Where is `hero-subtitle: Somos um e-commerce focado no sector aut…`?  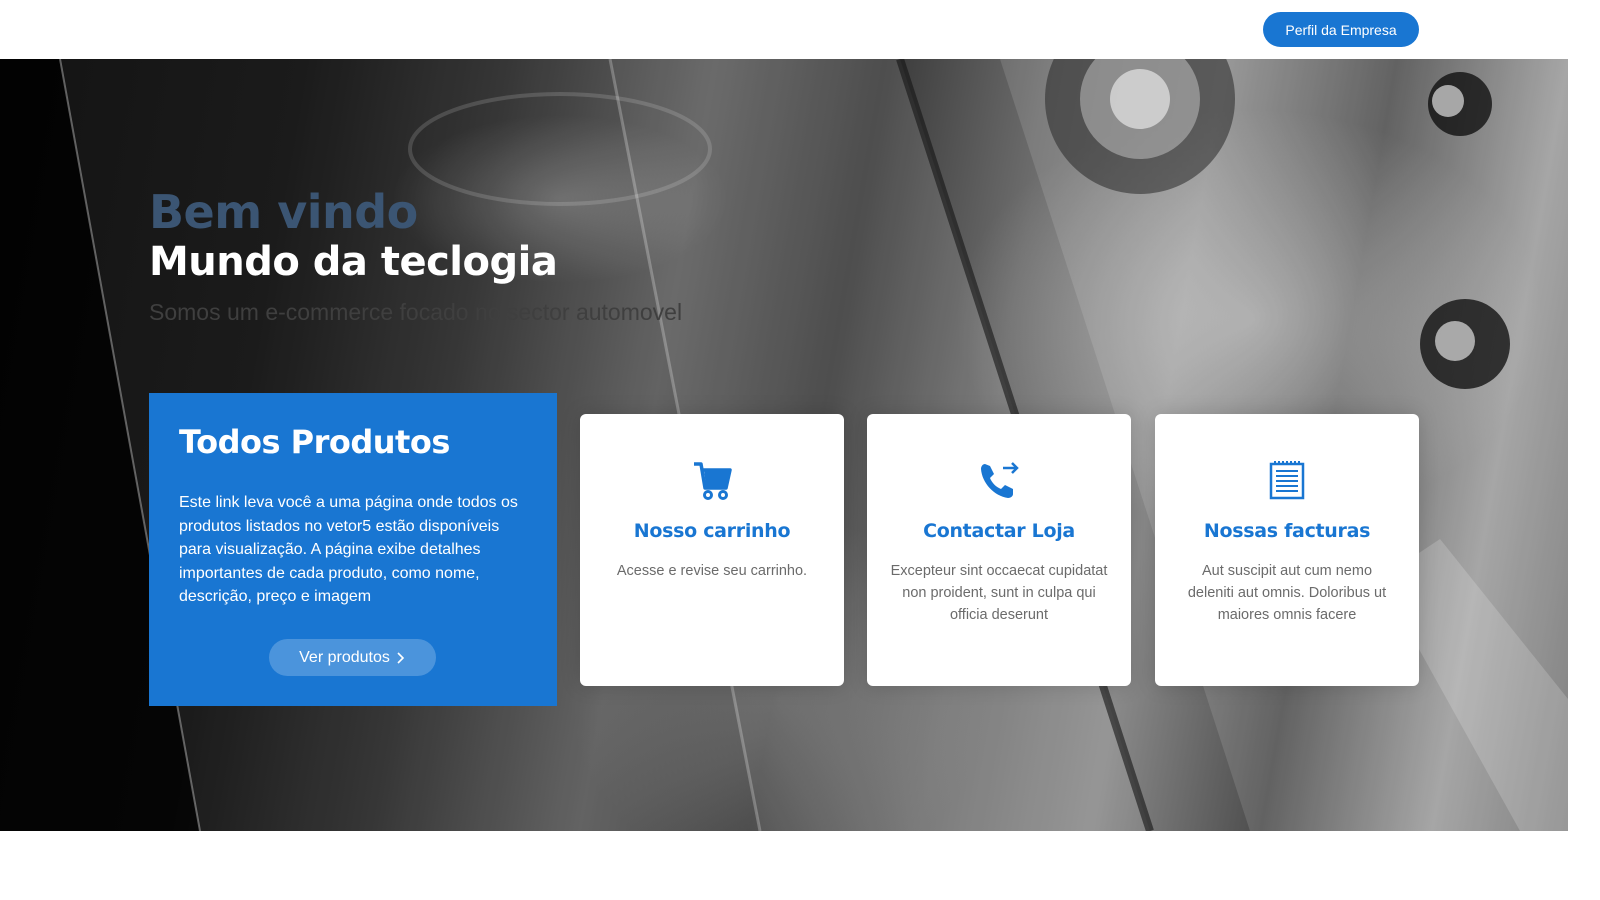
hero-subtitle: Somos um e-commerce focado no sector aut… is located at coordinates (416, 312).